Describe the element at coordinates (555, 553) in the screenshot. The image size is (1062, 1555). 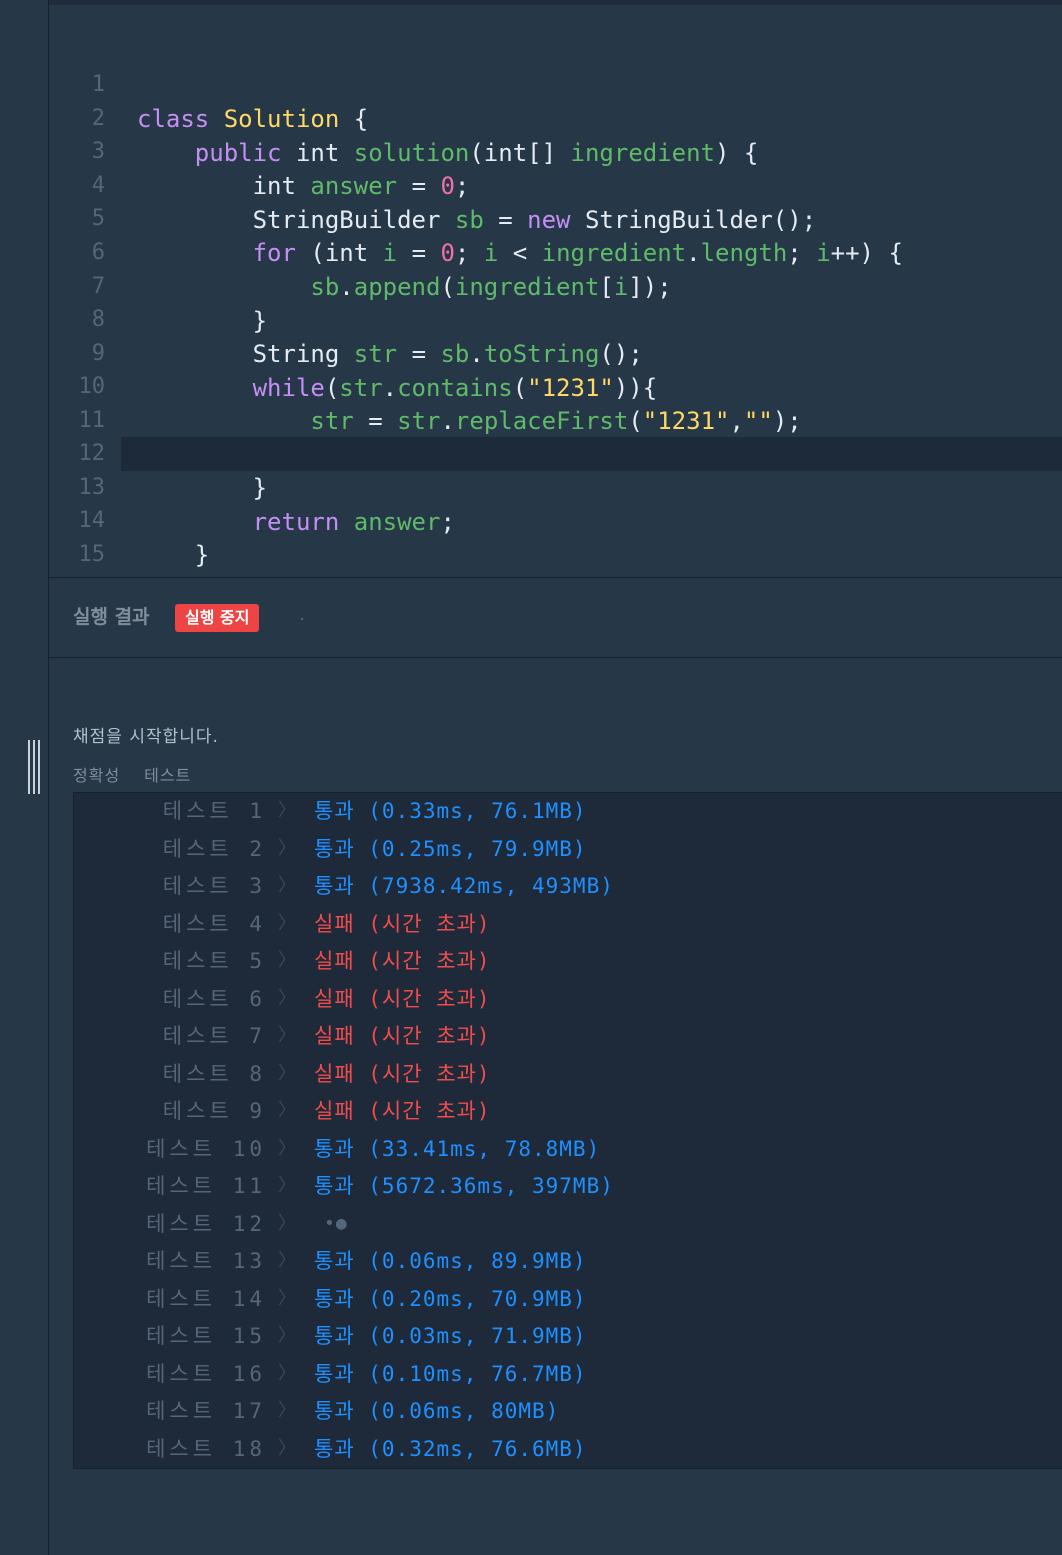
I see `code-line: 15 }` at that location.